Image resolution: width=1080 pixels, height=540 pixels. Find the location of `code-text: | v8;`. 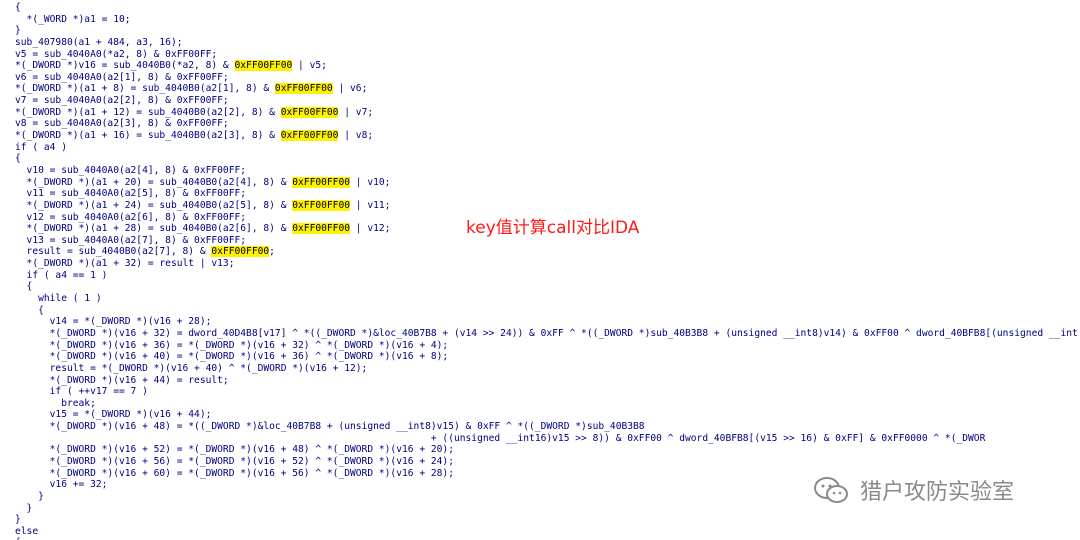

code-text: | v8; is located at coordinates (356, 136).